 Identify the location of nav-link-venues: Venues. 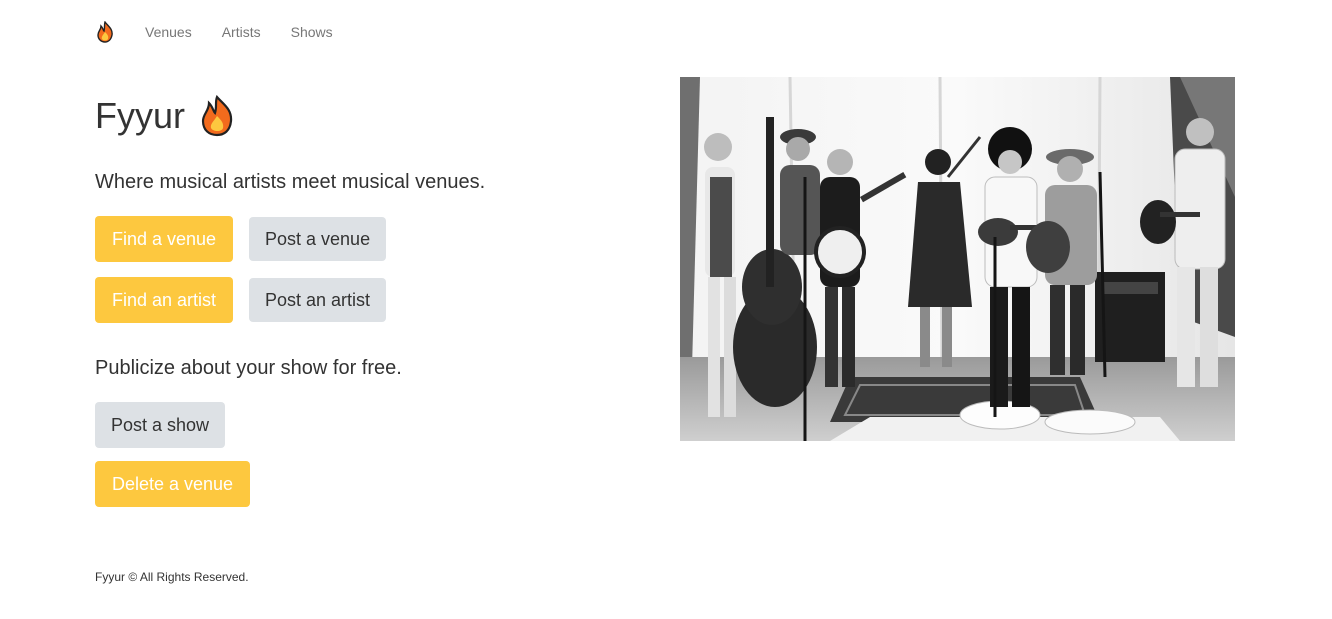
(168, 32).